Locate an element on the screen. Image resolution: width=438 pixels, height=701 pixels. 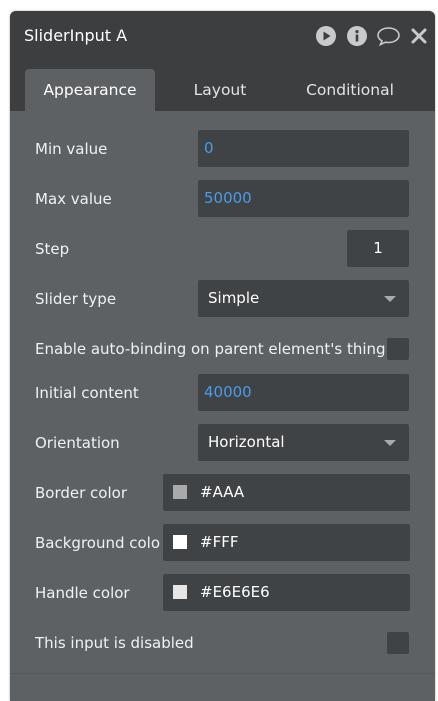
border-color-picker: #AAA is located at coordinates (286, 492).